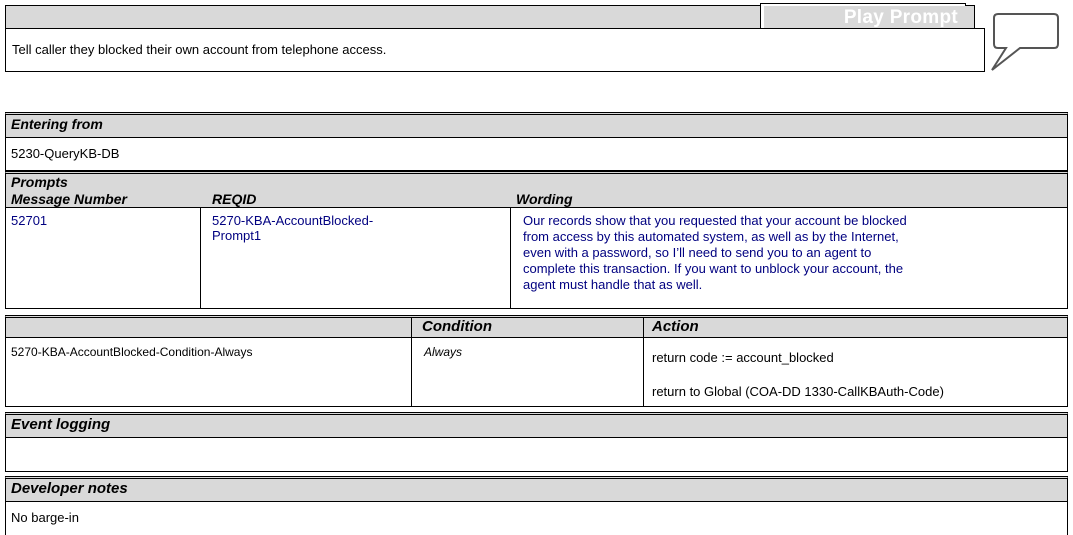 This screenshot has width=1073, height=535. What do you see at coordinates (29, 220) in the screenshot?
I see `message-number-cell: 52701` at bounding box center [29, 220].